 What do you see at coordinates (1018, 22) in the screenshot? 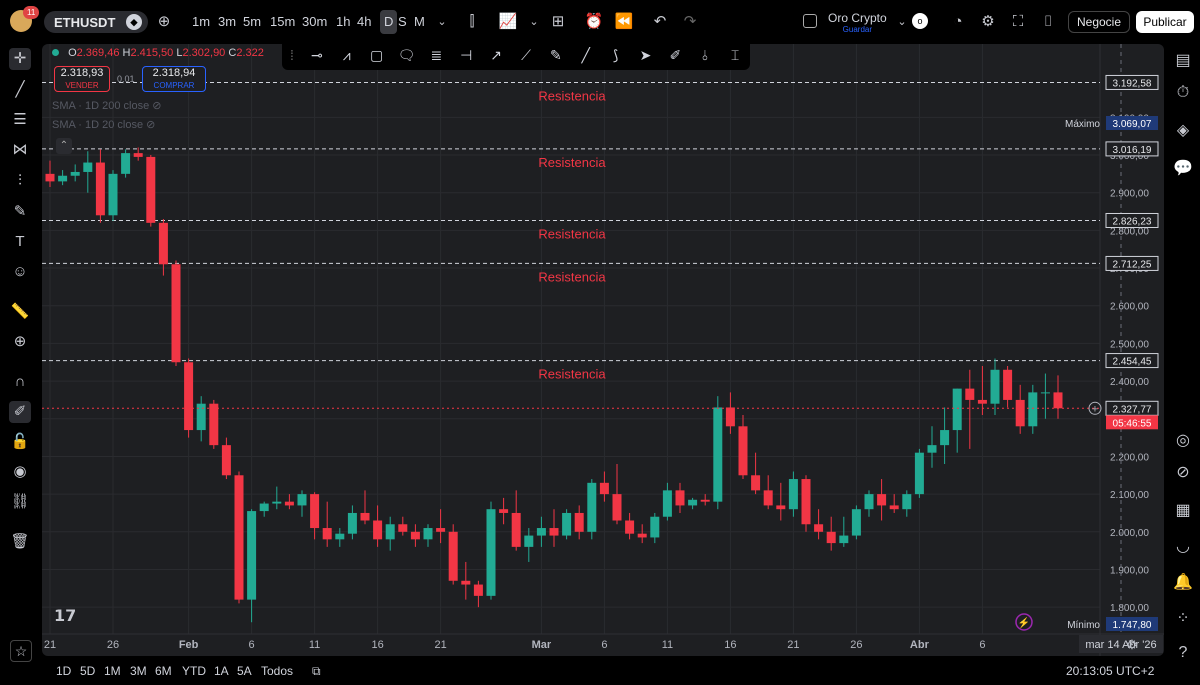
I see `fullscreen-icon: ⛶` at bounding box center [1018, 22].